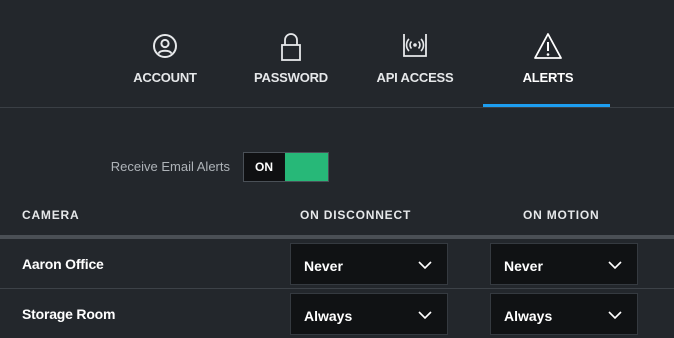  I want to click on tab-password-label: PASSWORD, so click(291, 77).